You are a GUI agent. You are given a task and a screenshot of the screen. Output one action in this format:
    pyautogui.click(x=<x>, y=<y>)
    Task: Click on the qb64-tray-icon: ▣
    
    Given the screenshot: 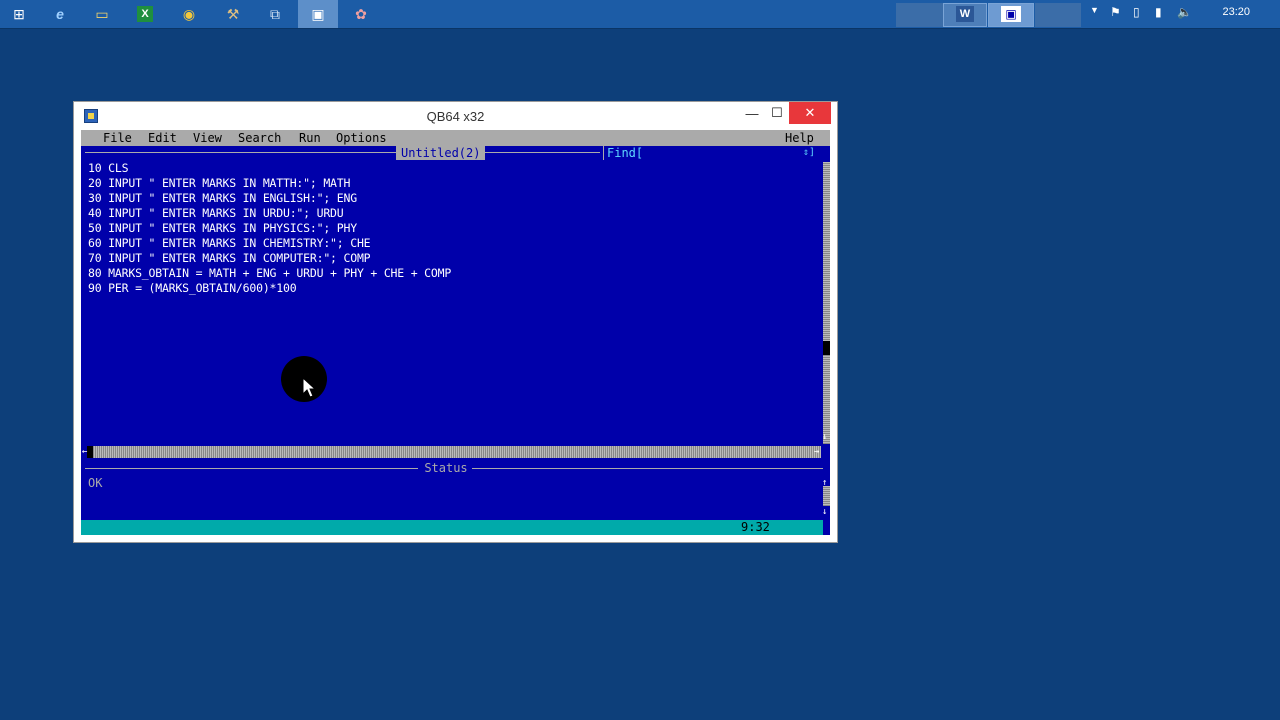 What is the action you would take?
    pyautogui.click(x=1011, y=14)
    